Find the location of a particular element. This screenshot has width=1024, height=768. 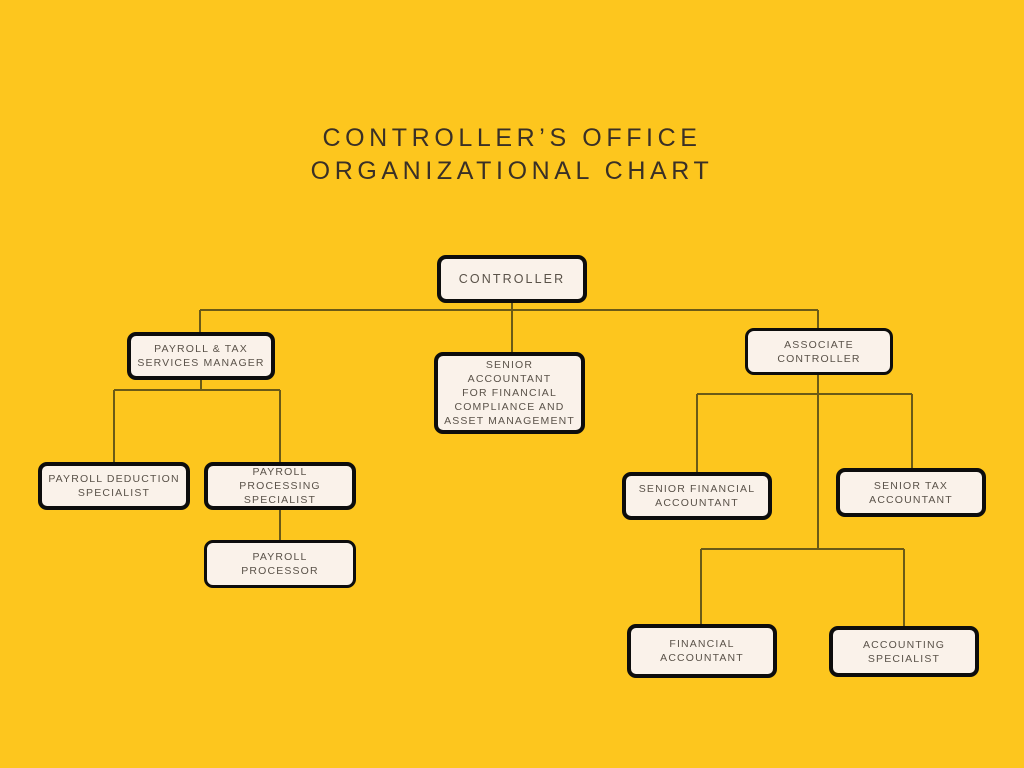

node-controller: CONTROLLER is located at coordinates (512, 279).